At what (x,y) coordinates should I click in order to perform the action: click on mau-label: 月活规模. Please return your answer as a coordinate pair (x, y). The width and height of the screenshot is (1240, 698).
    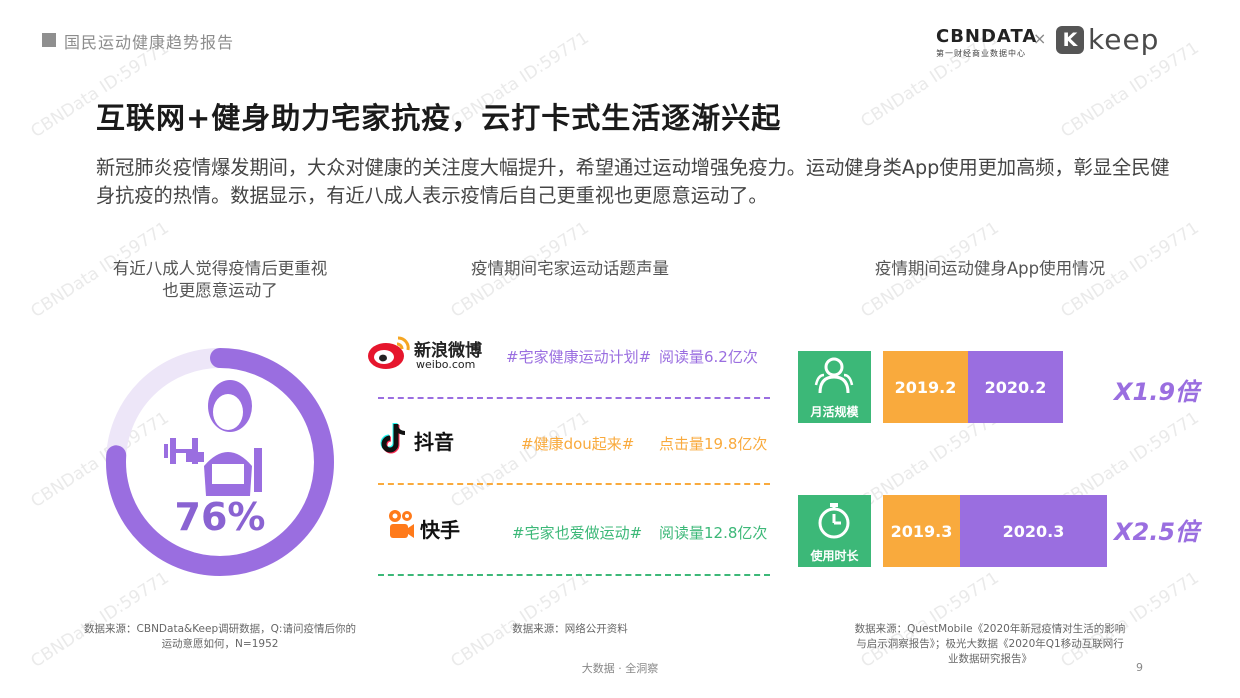
    Looking at the image, I should click on (834, 412).